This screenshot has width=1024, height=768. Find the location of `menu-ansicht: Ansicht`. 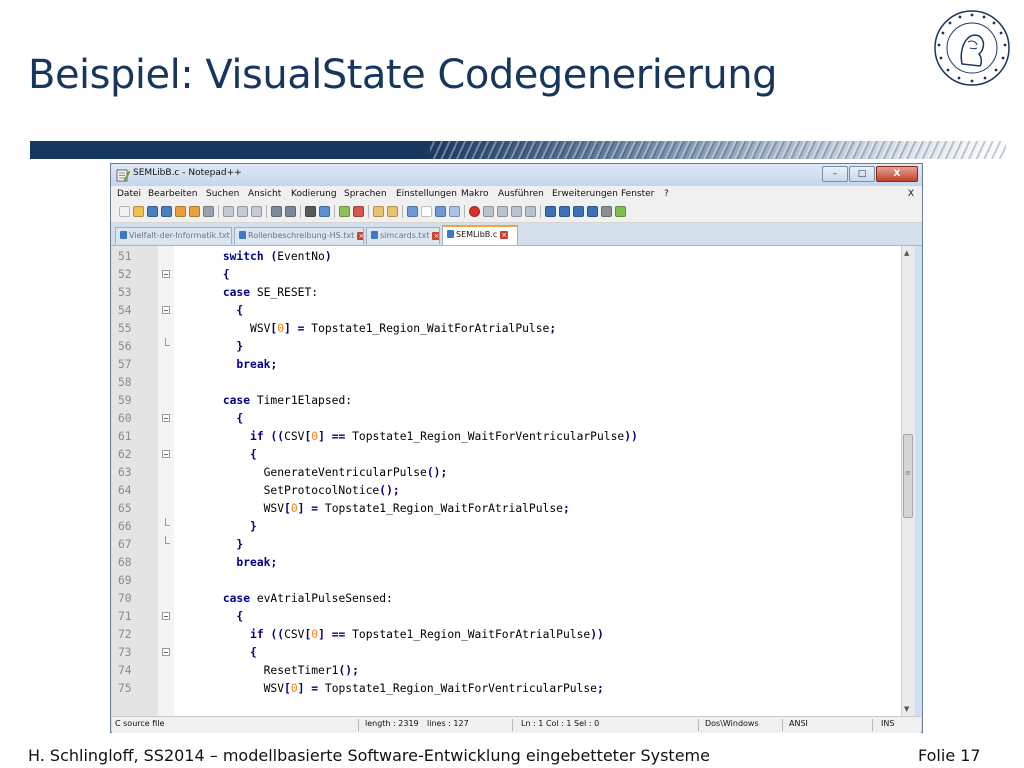

menu-ansicht: Ansicht is located at coordinates (264, 194).